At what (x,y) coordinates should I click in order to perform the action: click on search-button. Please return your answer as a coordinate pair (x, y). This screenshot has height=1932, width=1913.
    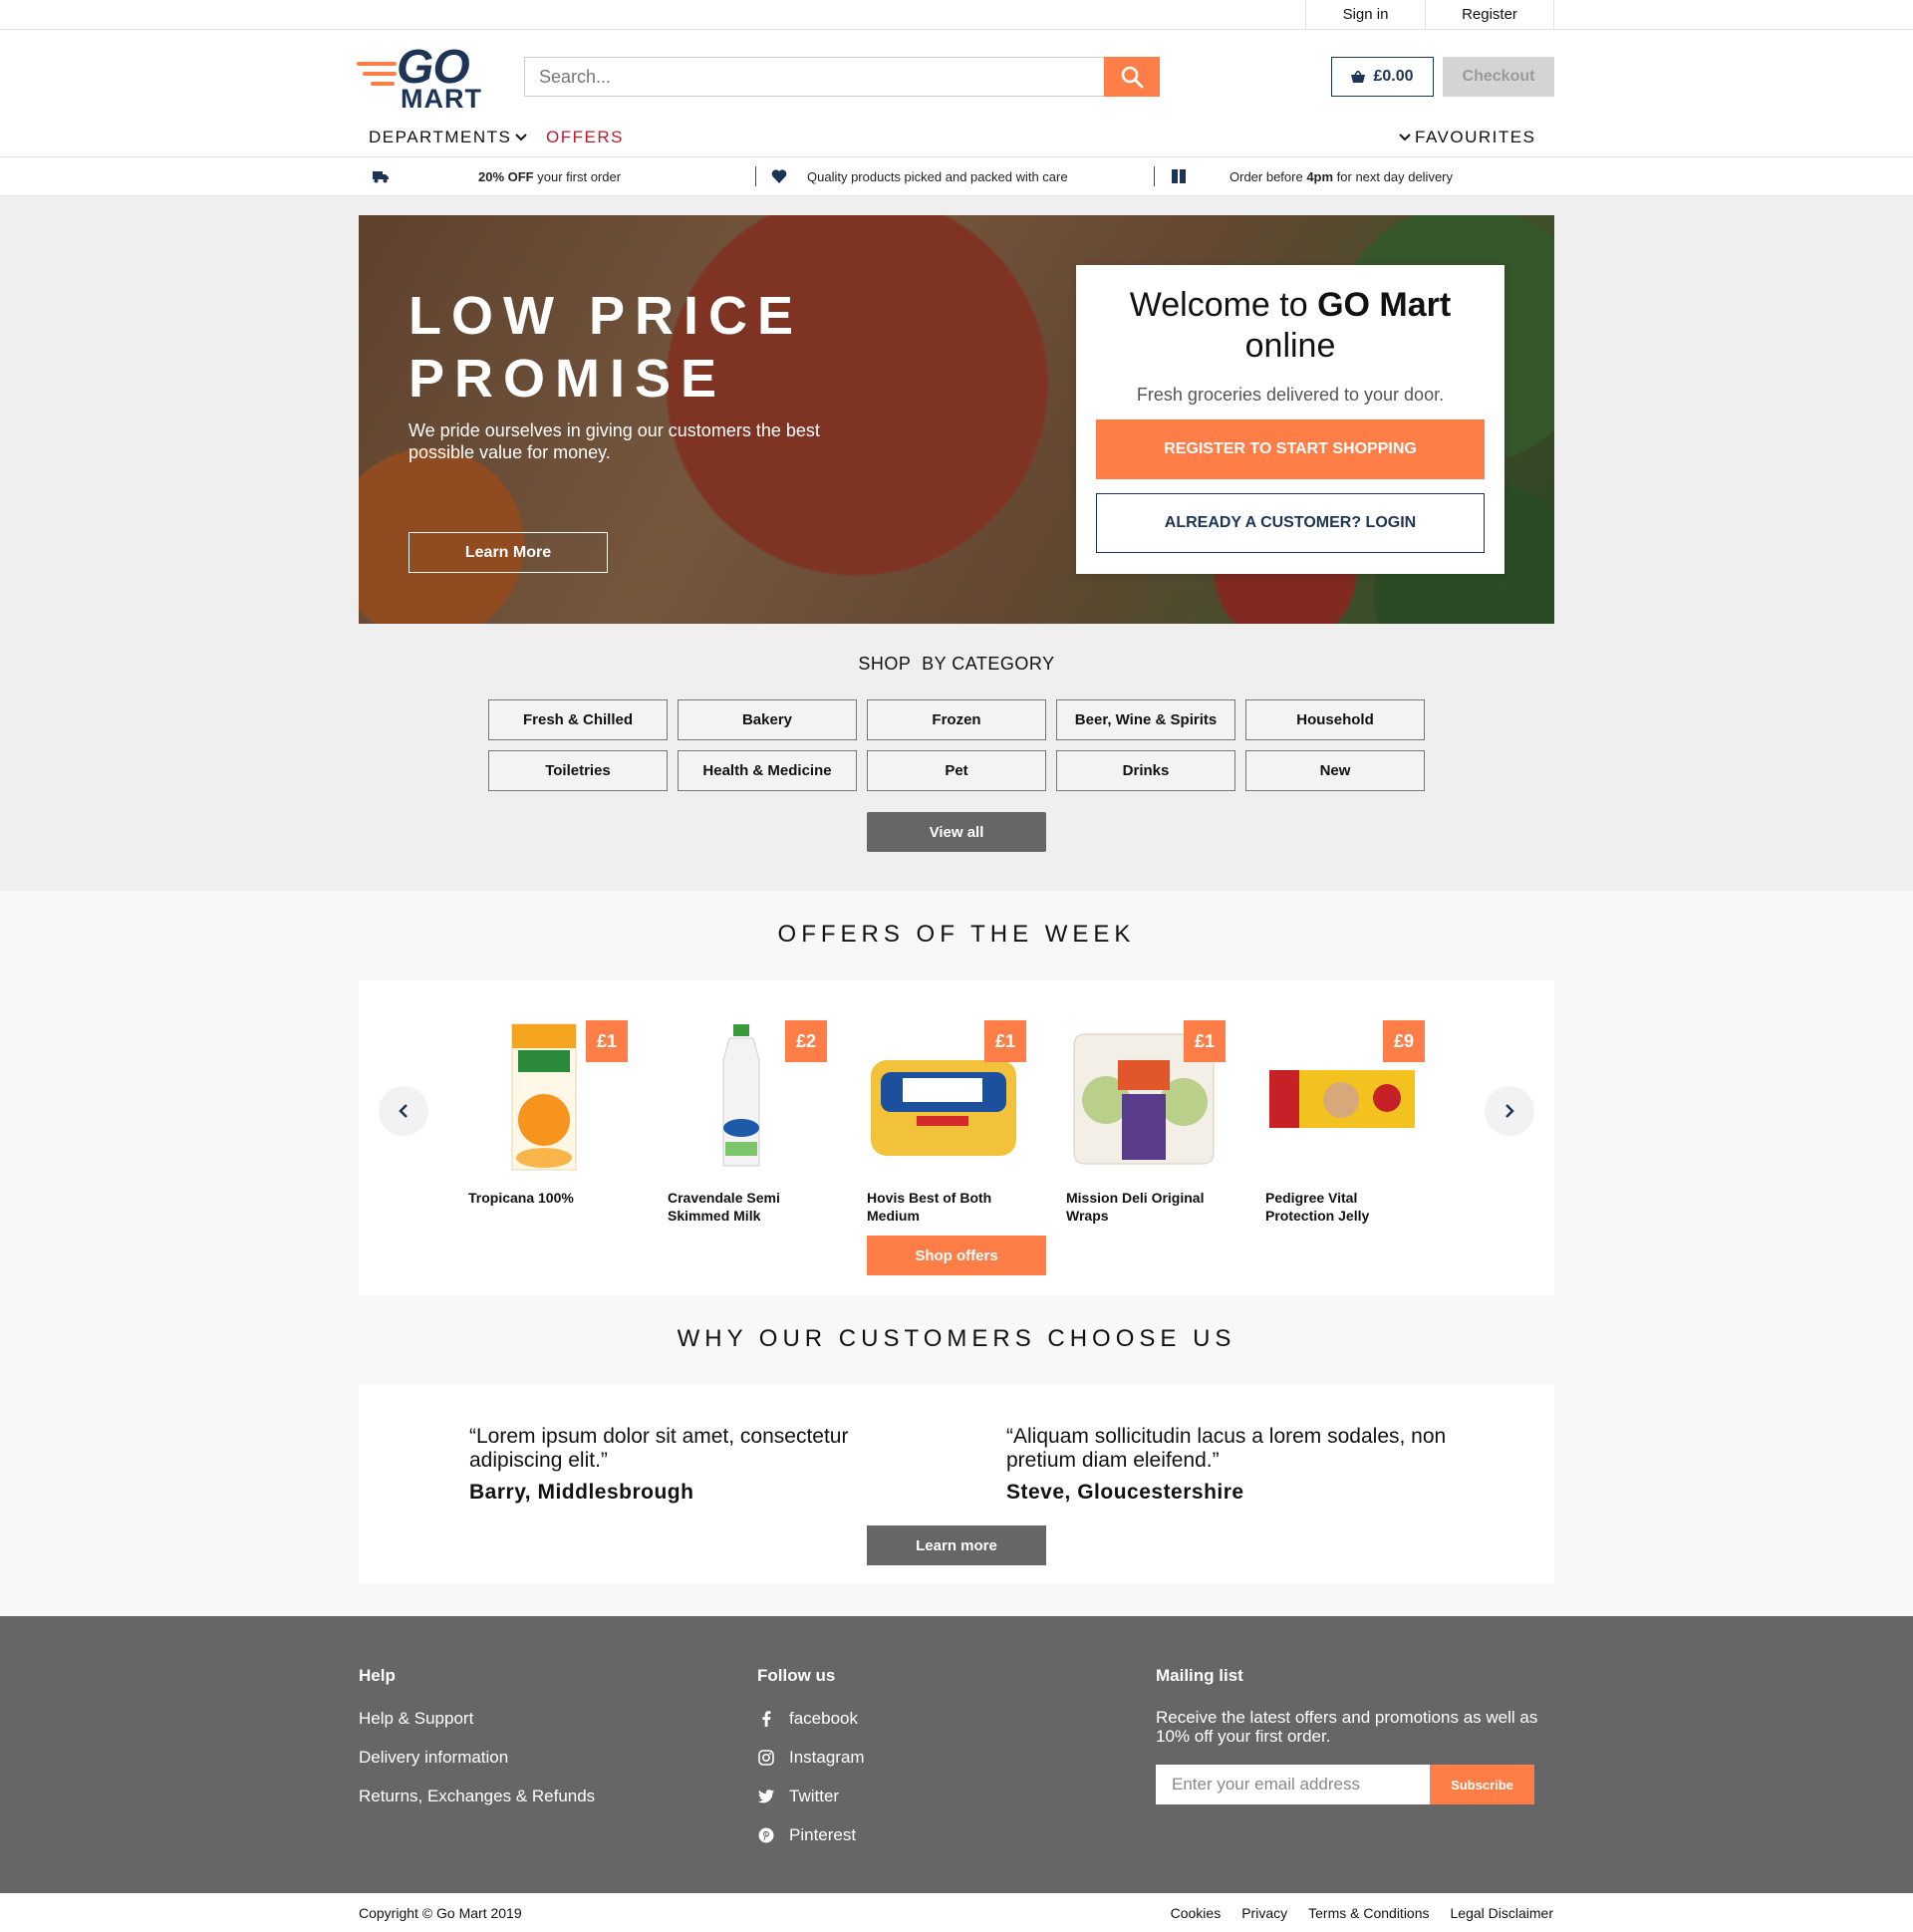
    Looking at the image, I should click on (1132, 77).